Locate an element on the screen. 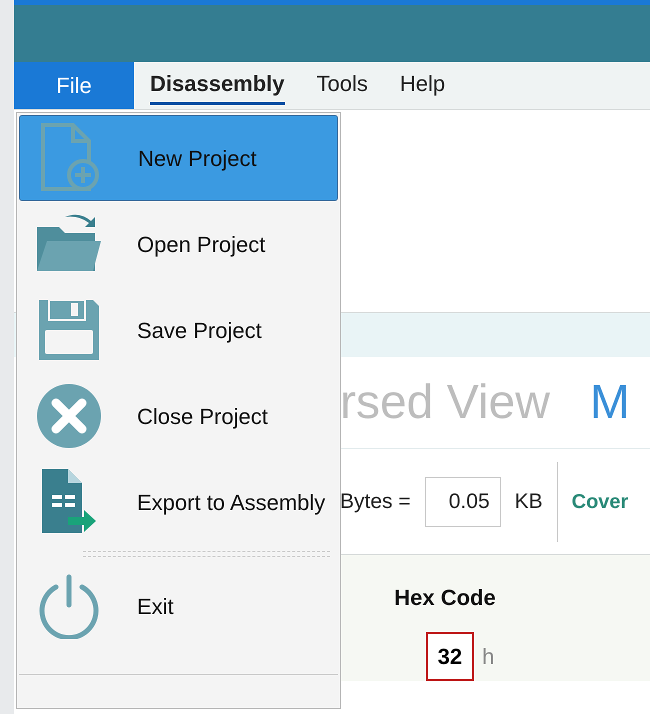 Image resolution: width=650 pixels, height=714 pixels. export-document-icon is located at coordinates (69, 502).